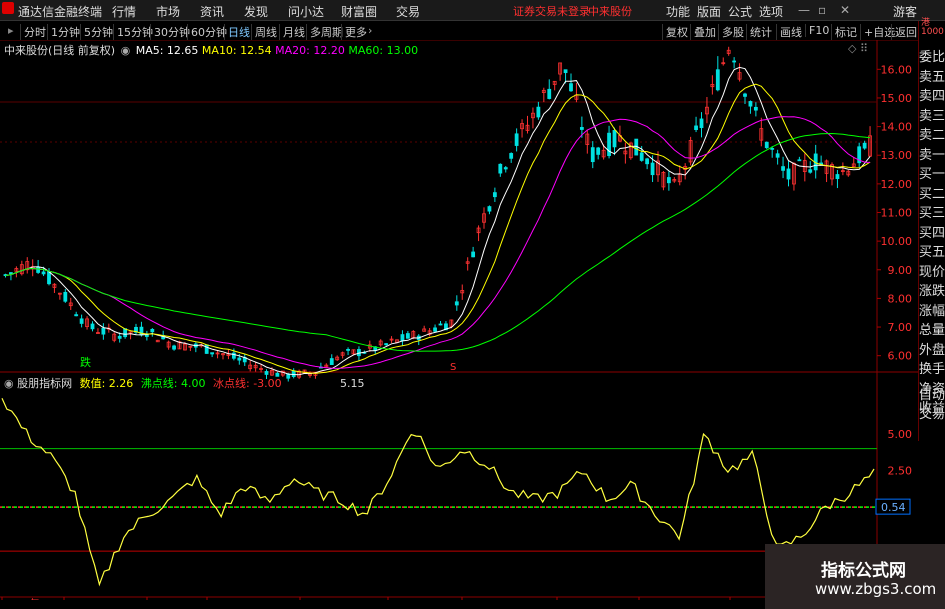 The height and width of the screenshot is (609, 945). What do you see at coordinates (858, 48) in the screenshot?
I see `chart-expand-icon: ◇ ⠿` at bounding box center [858, 48].